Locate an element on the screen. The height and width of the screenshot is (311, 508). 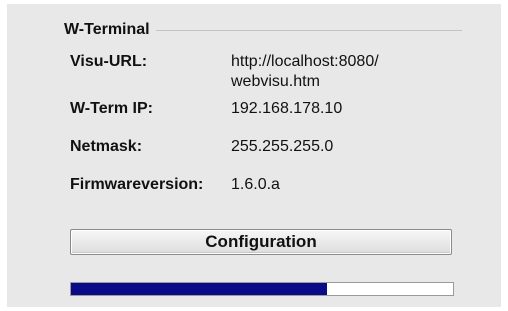
w-terminal-group-header: W-Terminal is located at coordinates (263, 30).